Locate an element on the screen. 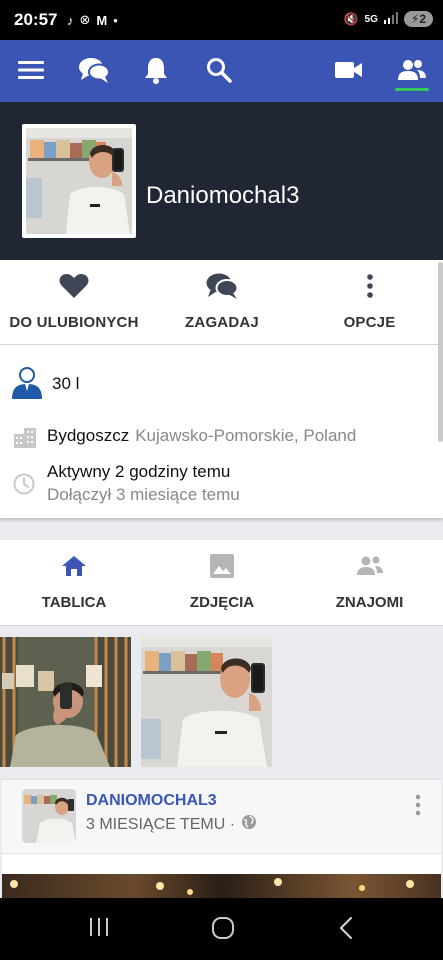  post-more-icon is located at coordinates (418, 807).